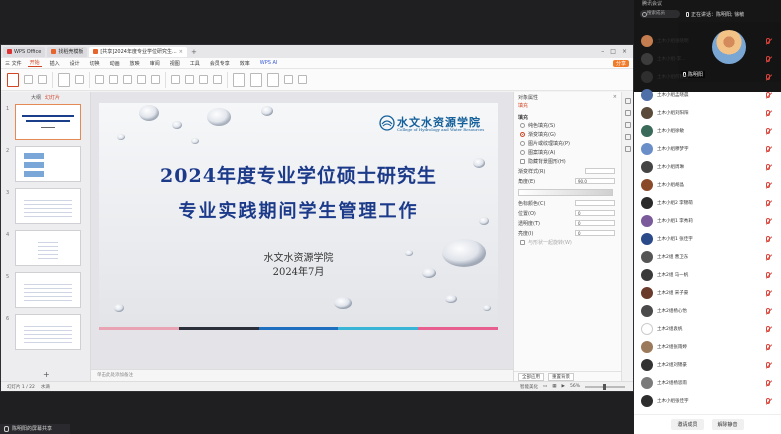 This screenshot has width=781, height=434. What do you see at coordinates (613, 51) in the screenshot?
I see `maximize-icon: □` at bounding box center [613, 51].